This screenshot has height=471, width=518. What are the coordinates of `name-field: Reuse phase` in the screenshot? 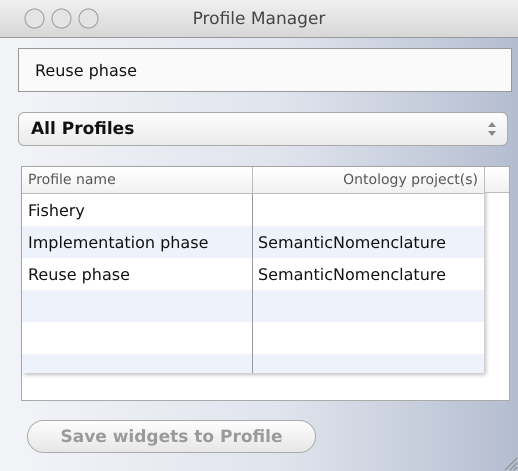 It's located at (265, 70).